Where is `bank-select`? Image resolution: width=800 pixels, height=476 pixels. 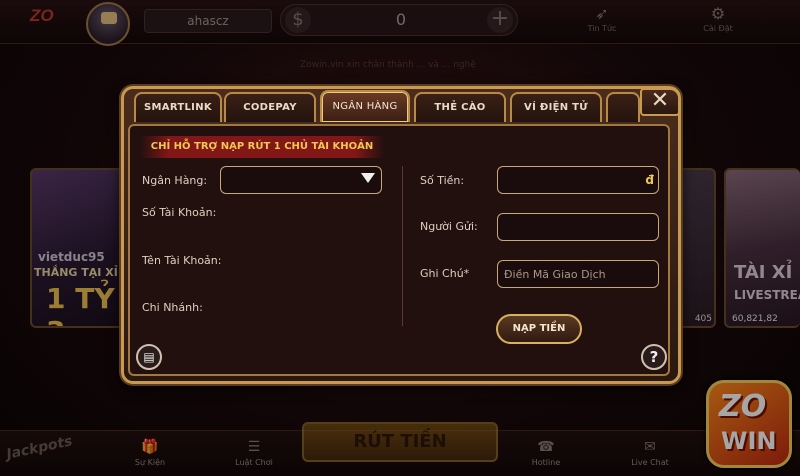
bank-select is located at coordinates (301, 180).